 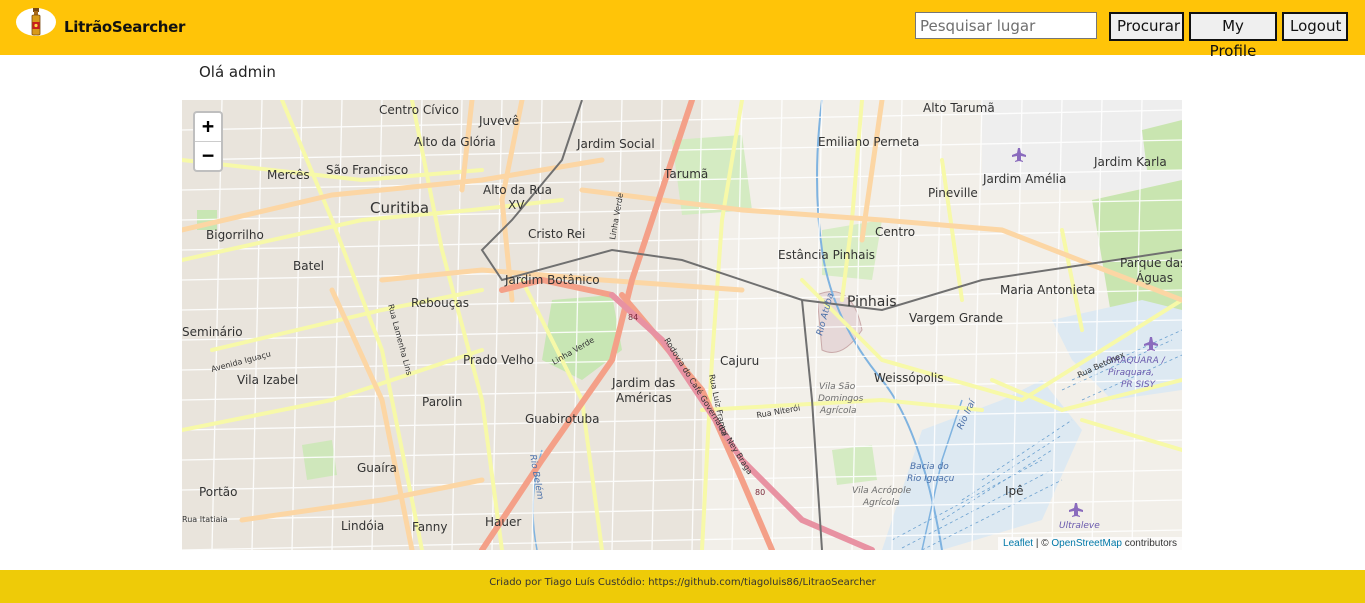 What do you see at coordinates (685, 174) in the screenshot?
I see `map-label-taruma: Tarumã` at bounding box center [685, 174].